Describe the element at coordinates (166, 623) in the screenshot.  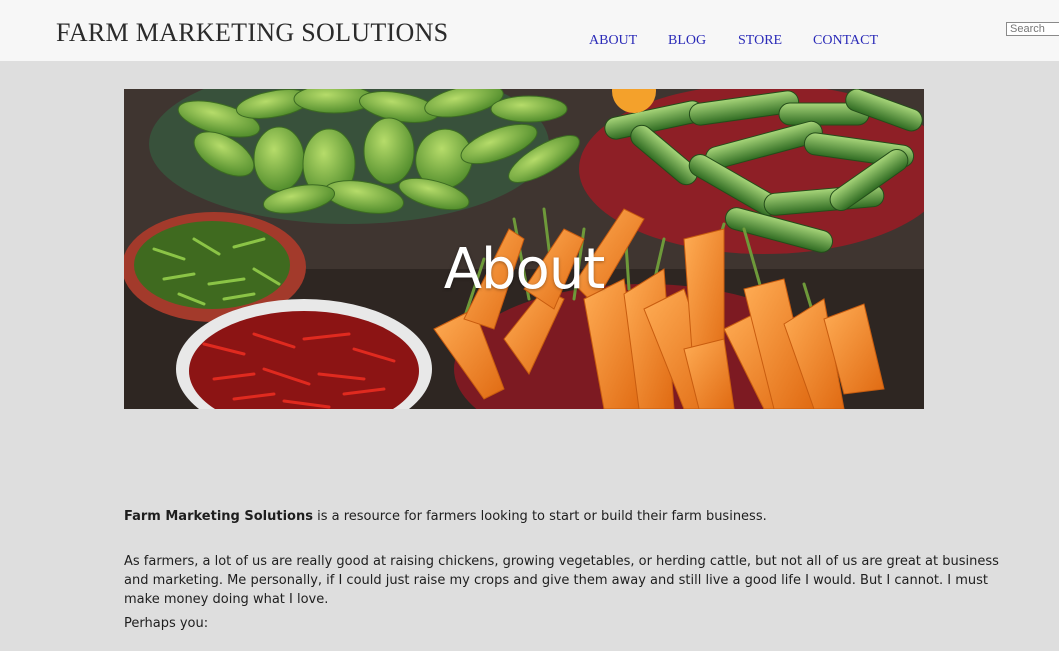
I see `perhaps-paragraph: Perhaps you:` at that location.